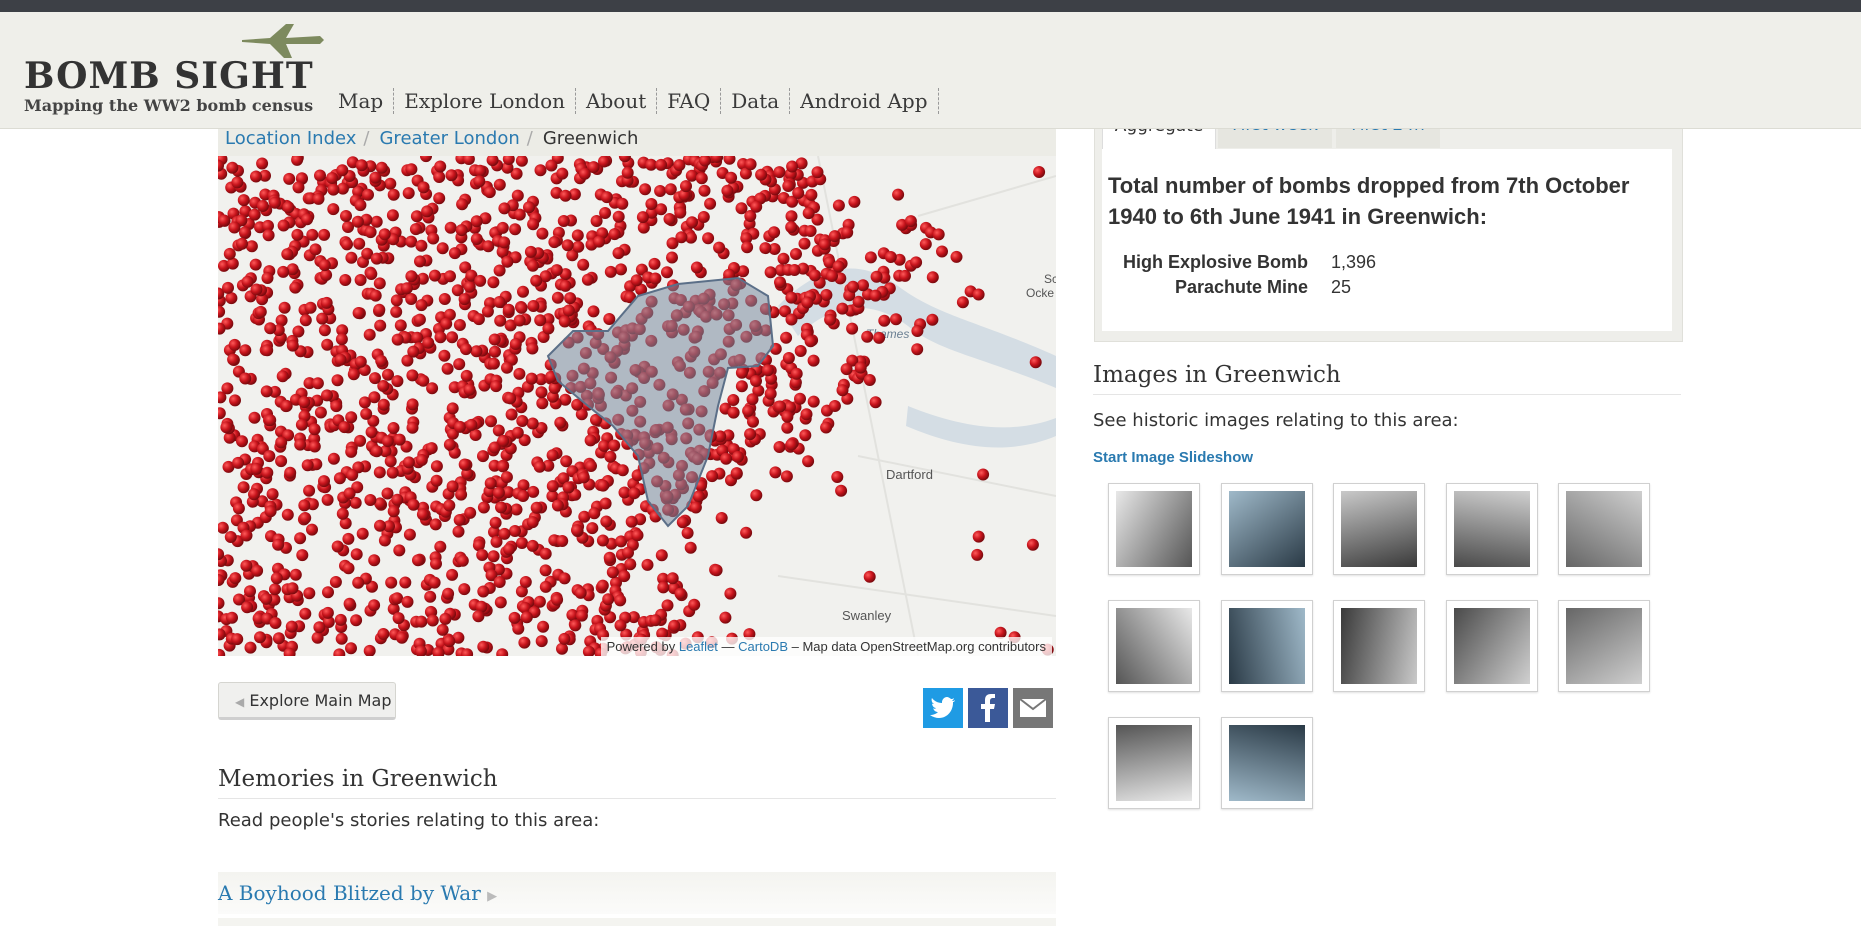 This screenshot has width=1861, height=926. What do you see at coordinates (943, 708) in the screenshot?
I see `twitter-share-button` at bounding box center [943, 708].